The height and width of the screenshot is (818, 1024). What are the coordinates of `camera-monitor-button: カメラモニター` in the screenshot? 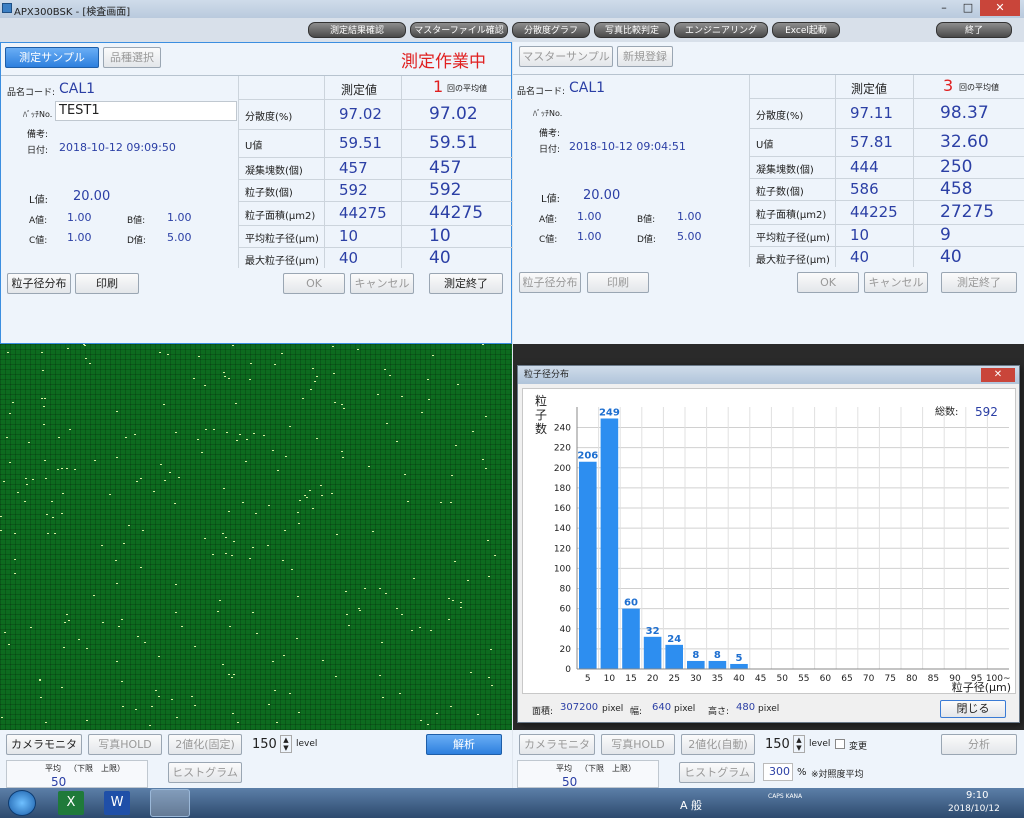 It's located at (44, 752).